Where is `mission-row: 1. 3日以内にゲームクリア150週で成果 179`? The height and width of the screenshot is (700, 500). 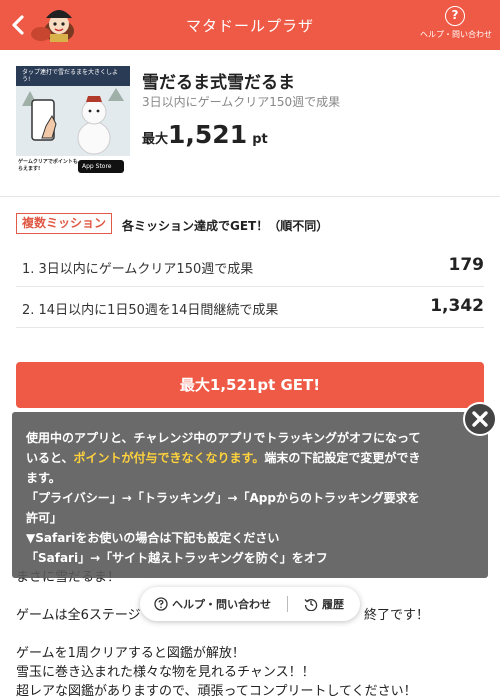 mission-row: 1. 3日以内にゲームクリア150週で成果 179 is located at coordinates (250, 266).